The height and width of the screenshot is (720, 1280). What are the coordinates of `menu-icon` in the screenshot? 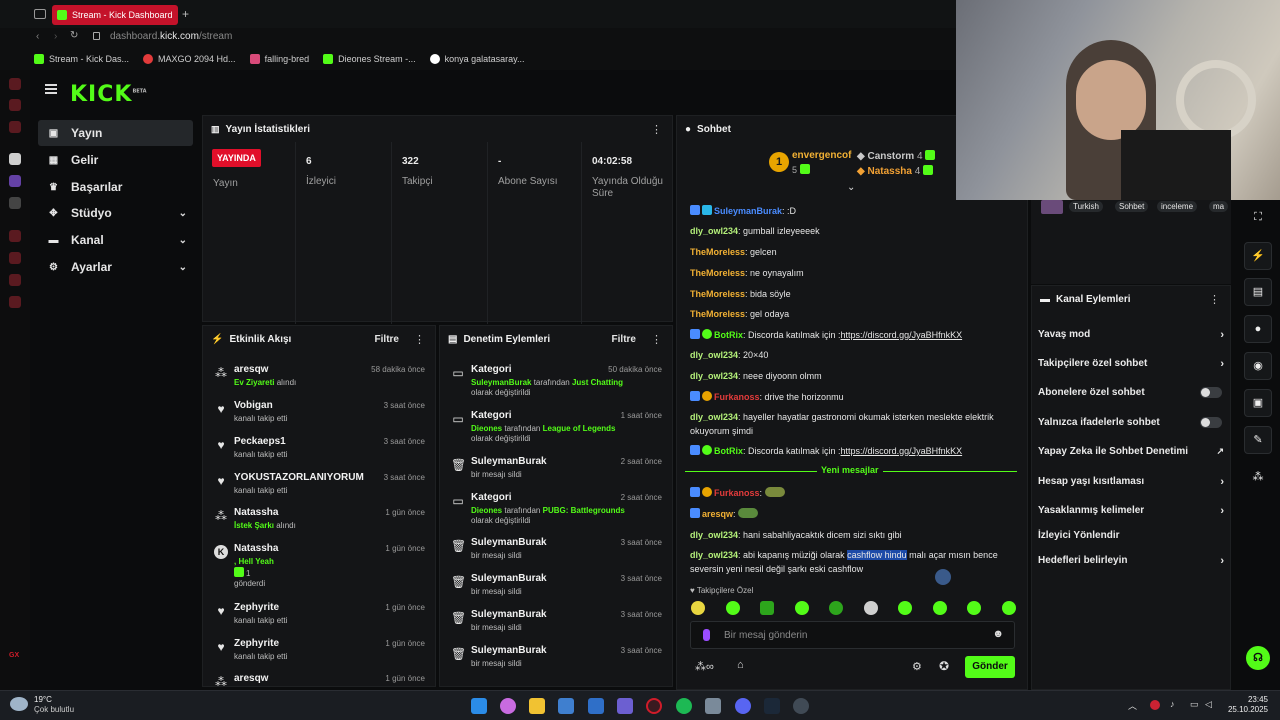 It's located at (51, 89).